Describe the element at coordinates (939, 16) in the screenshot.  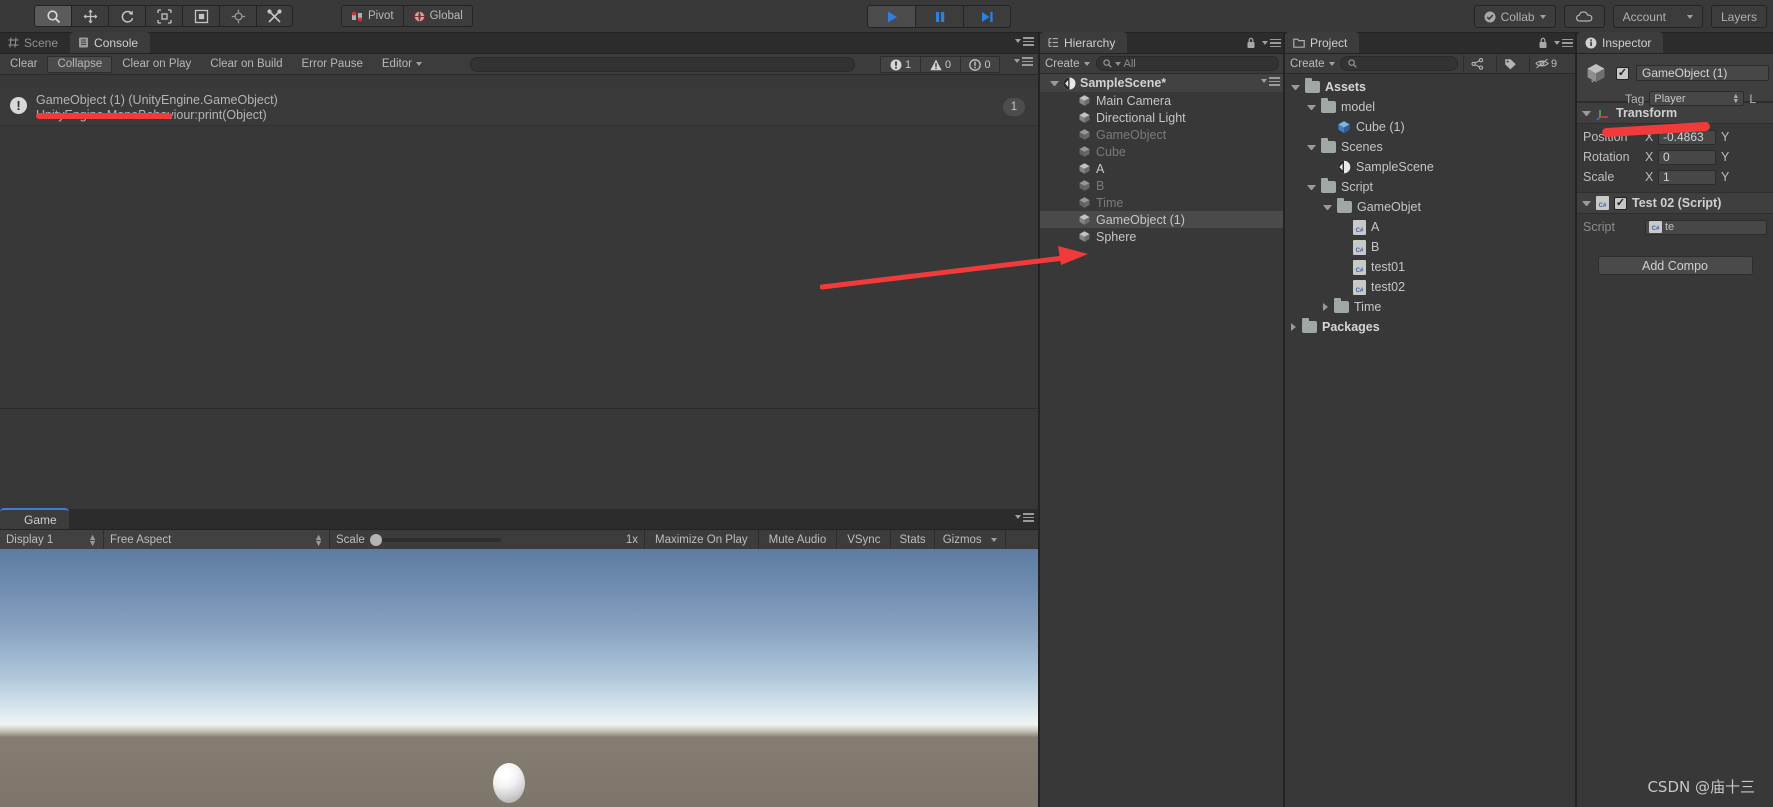
I see `pause-button` at that location.